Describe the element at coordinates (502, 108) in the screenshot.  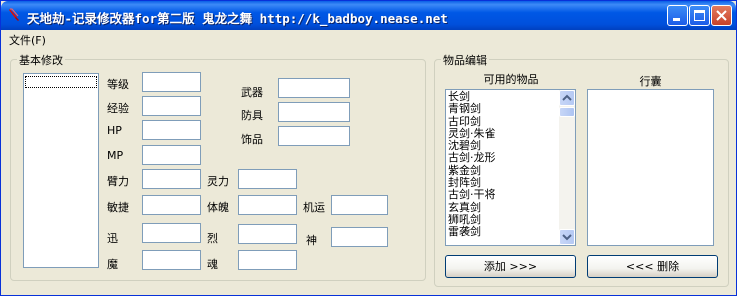
I see `list-item: 青钢剑` at that location.